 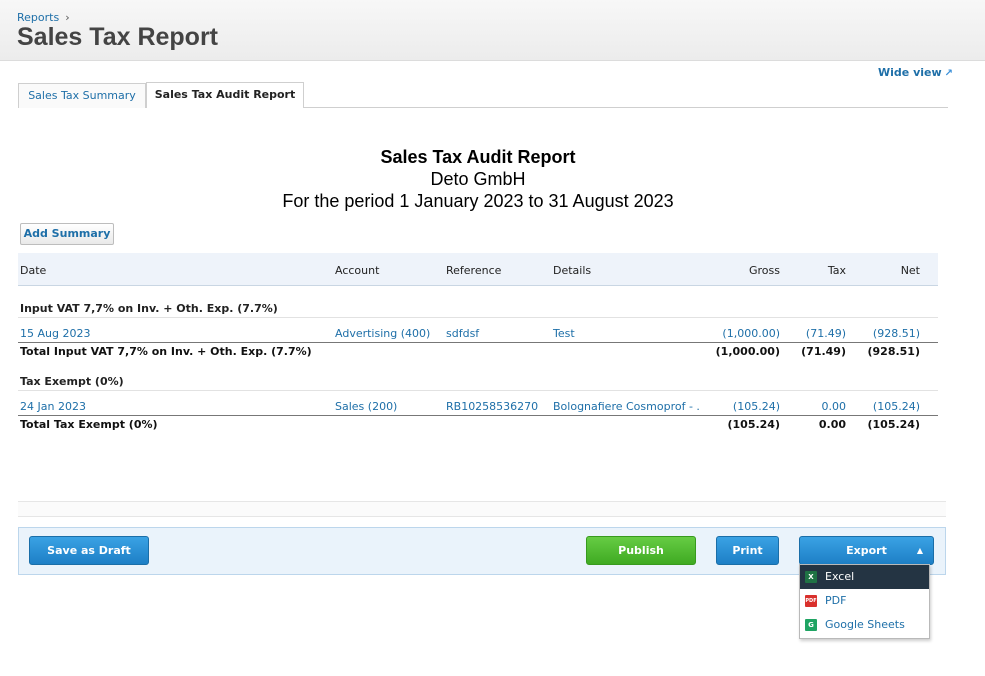 I want to click on row-net-link: (928.51), so click(x=896, y=333).